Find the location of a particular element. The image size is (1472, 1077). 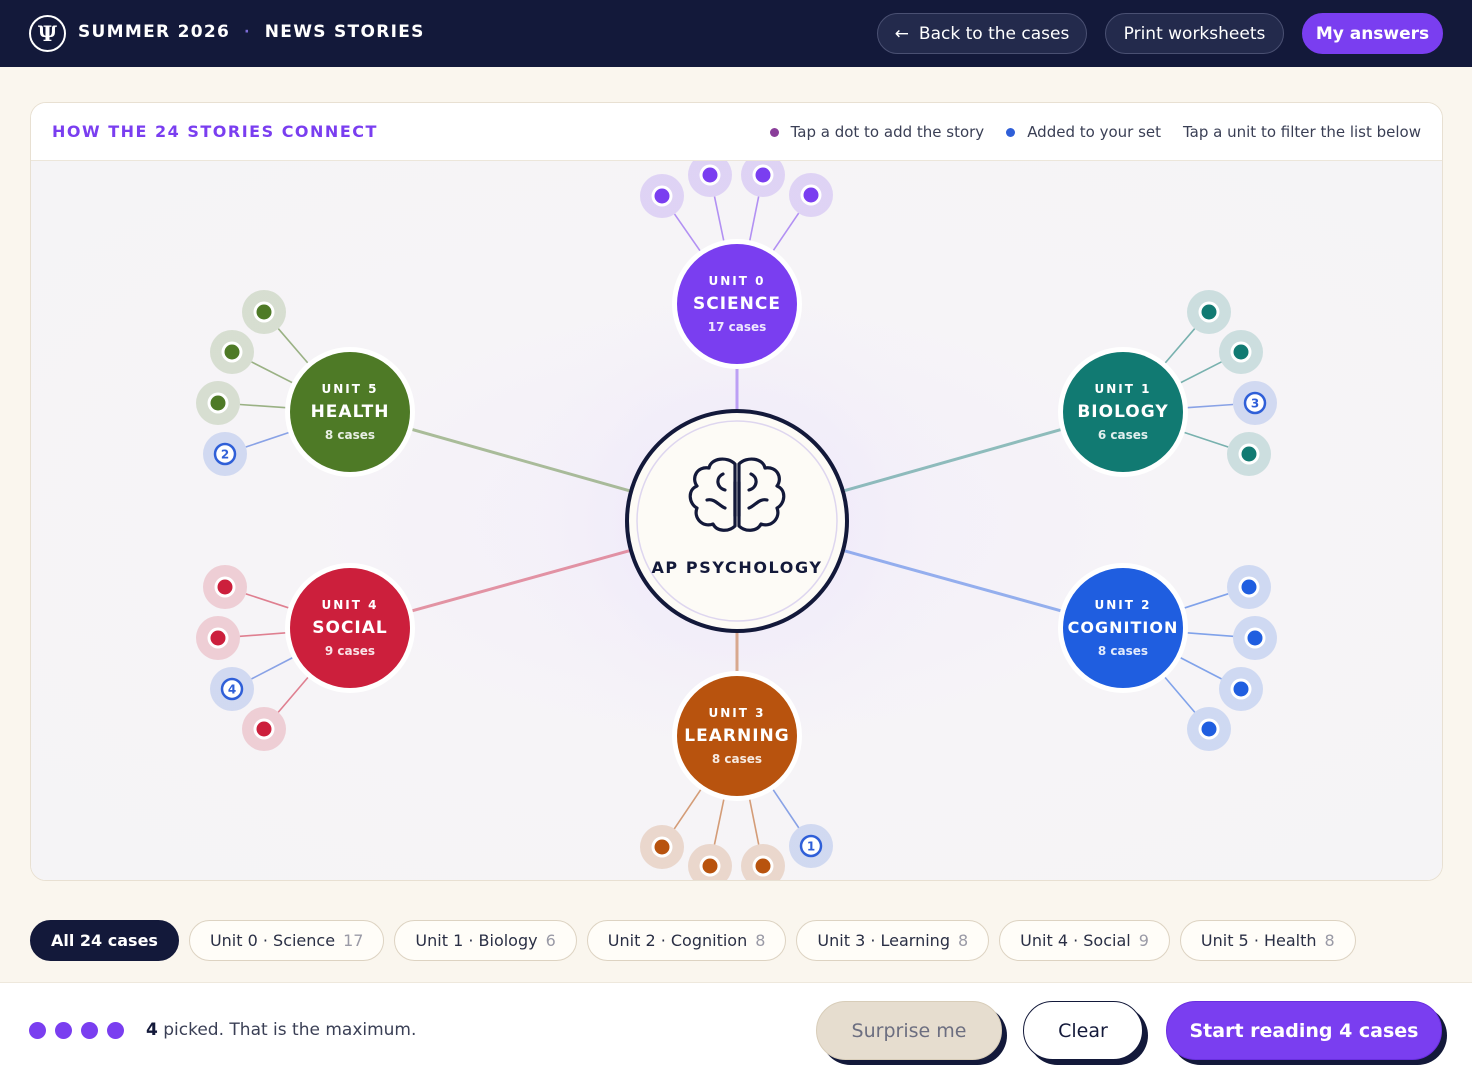

filter-chip-unit-2: Unit 2 · Cognition 8 is located at coordinates (686, 940).